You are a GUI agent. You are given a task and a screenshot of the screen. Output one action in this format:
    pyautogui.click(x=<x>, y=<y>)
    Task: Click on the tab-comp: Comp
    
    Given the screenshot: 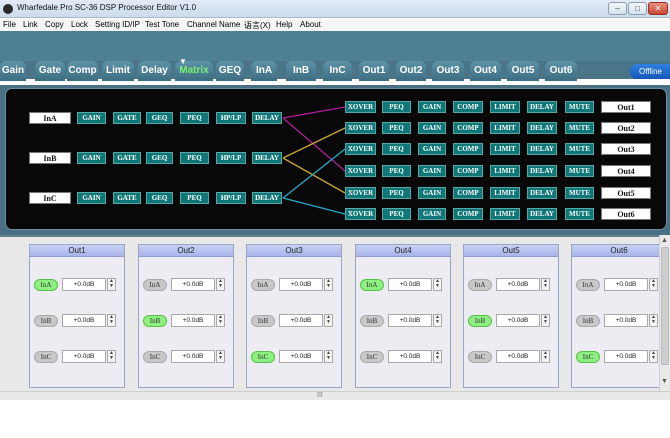 What is the action you would take?
    pyautogui.click(x=82, y=71)
    